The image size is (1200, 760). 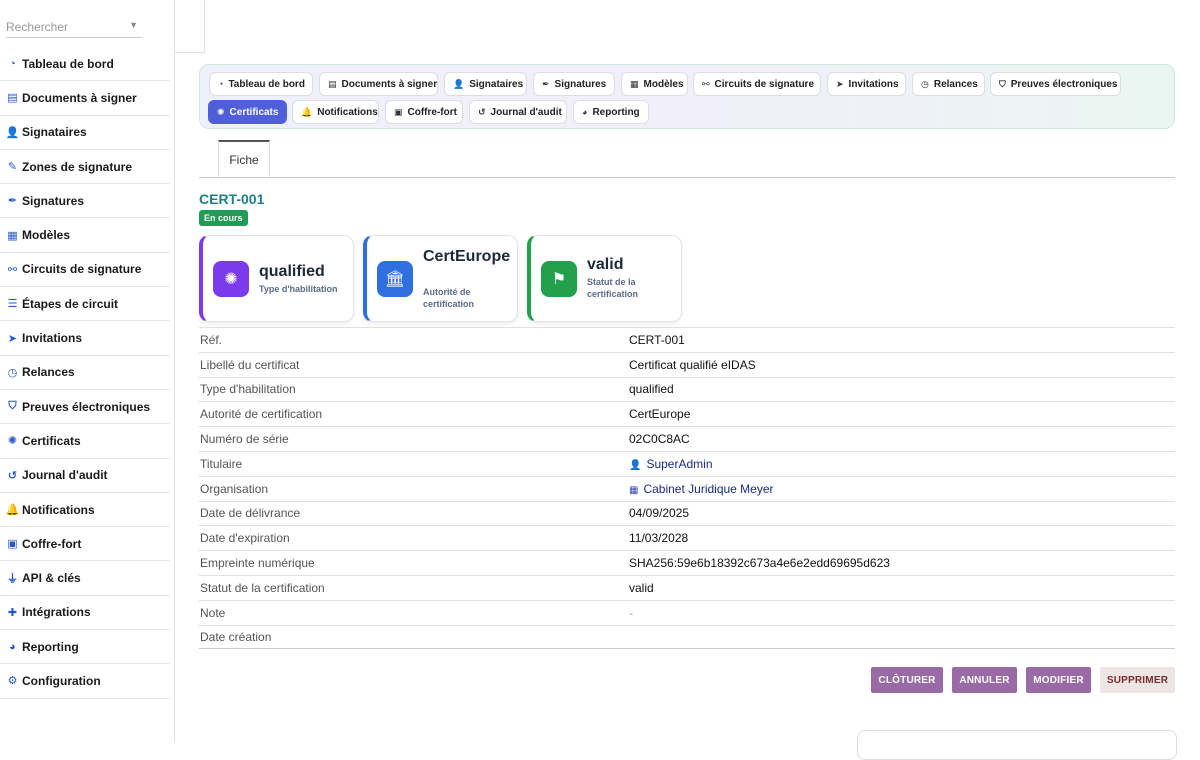 I want to click on field-link: 👤 SuperAdmin, so click(x=671, y=464).